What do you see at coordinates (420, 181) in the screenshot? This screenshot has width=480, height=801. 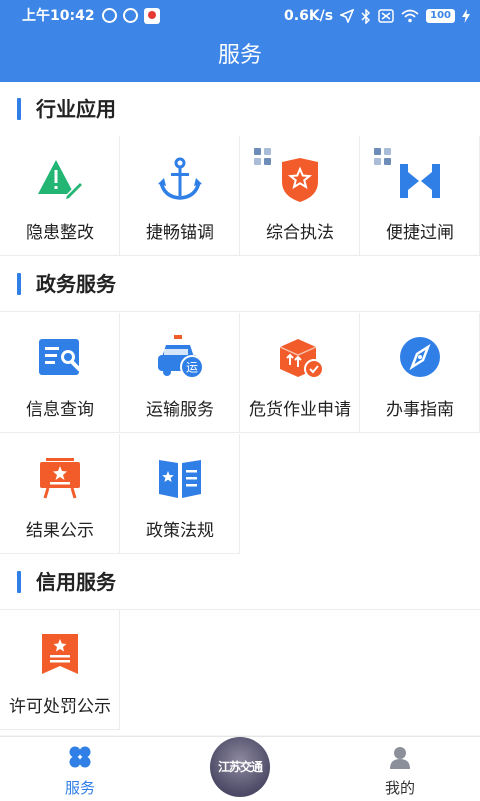 I see `lock-gate-icon` at bounding box center [420, 181].